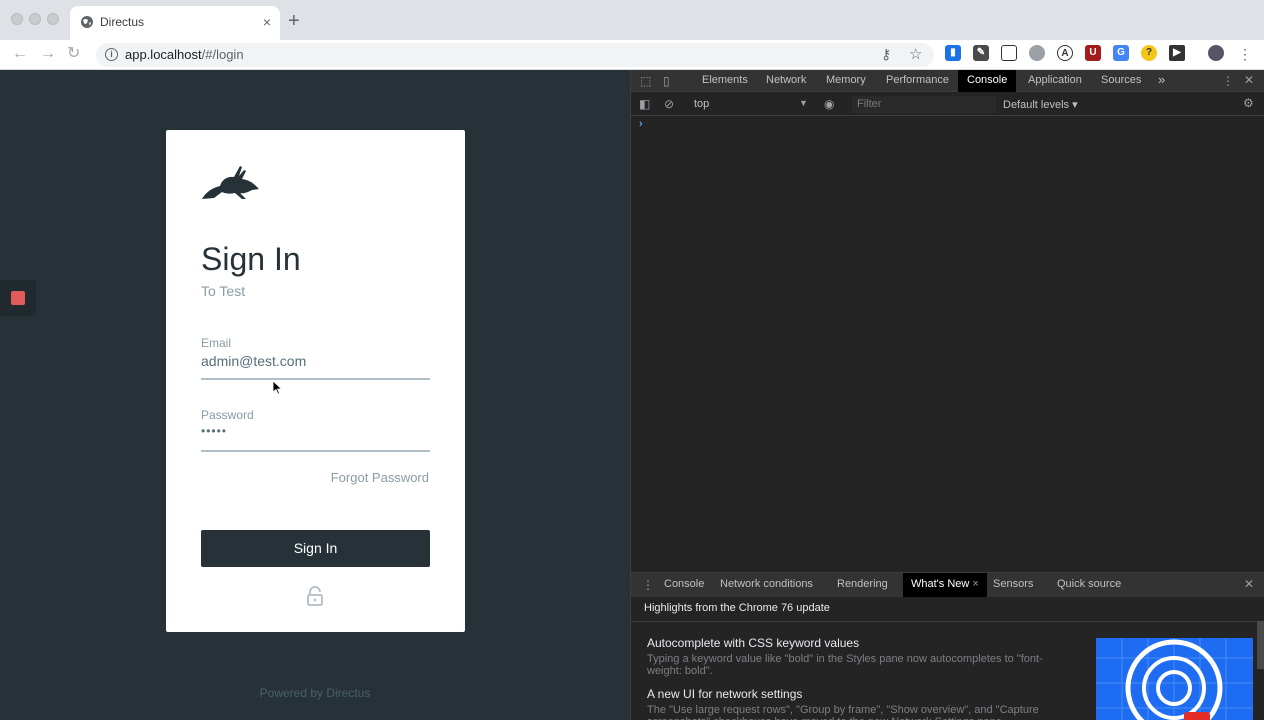 The height and width of the screenshot is (720, 1264). Describe the element at coordinates (73, 54) in the screenshot. I see `reload-icon: ↻` at that location.